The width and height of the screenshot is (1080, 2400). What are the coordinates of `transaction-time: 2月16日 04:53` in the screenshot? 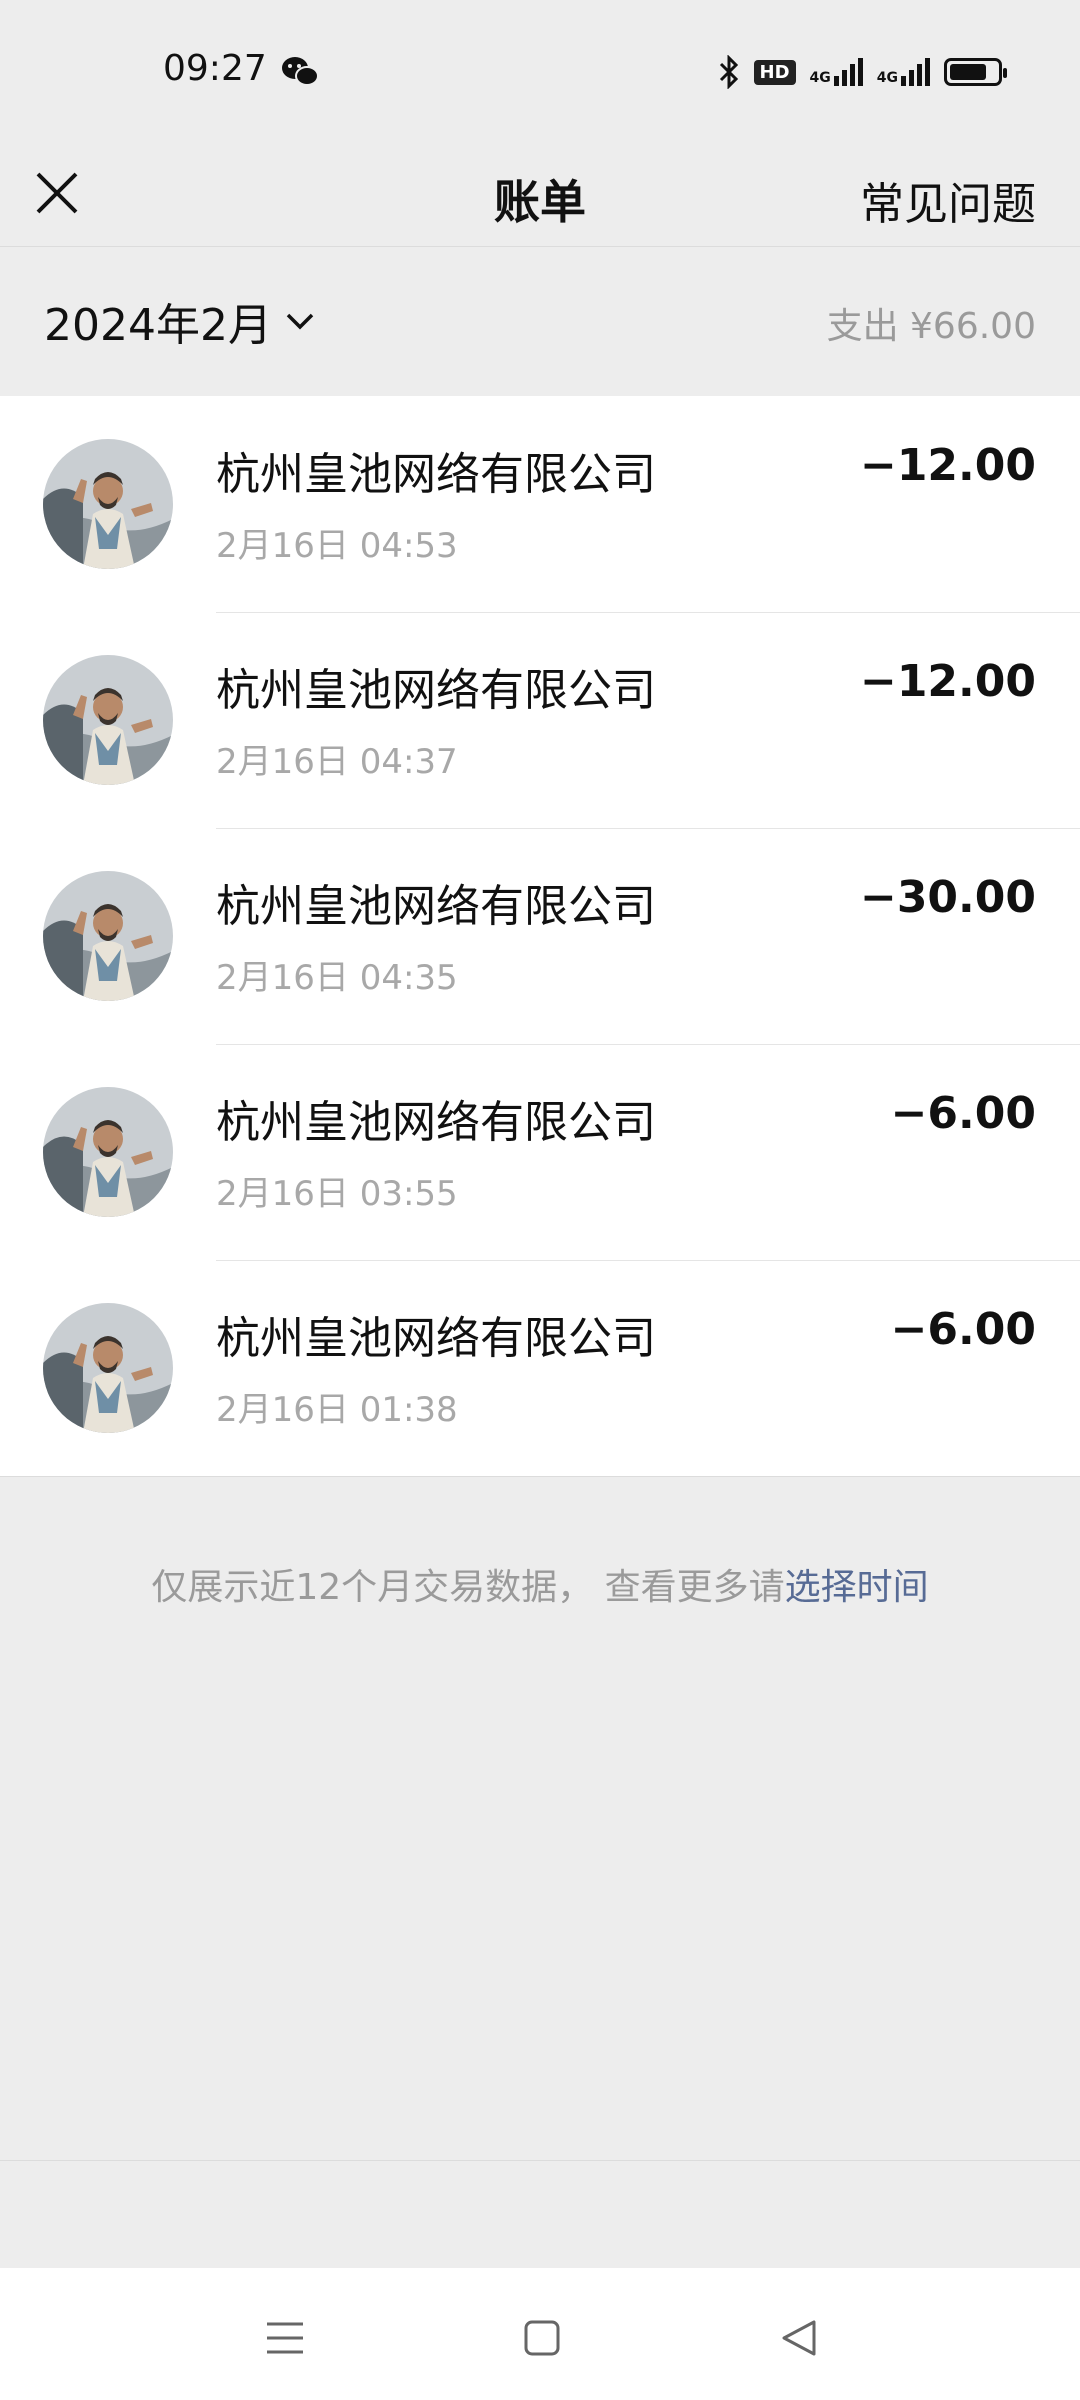 It's located at (337, 546).